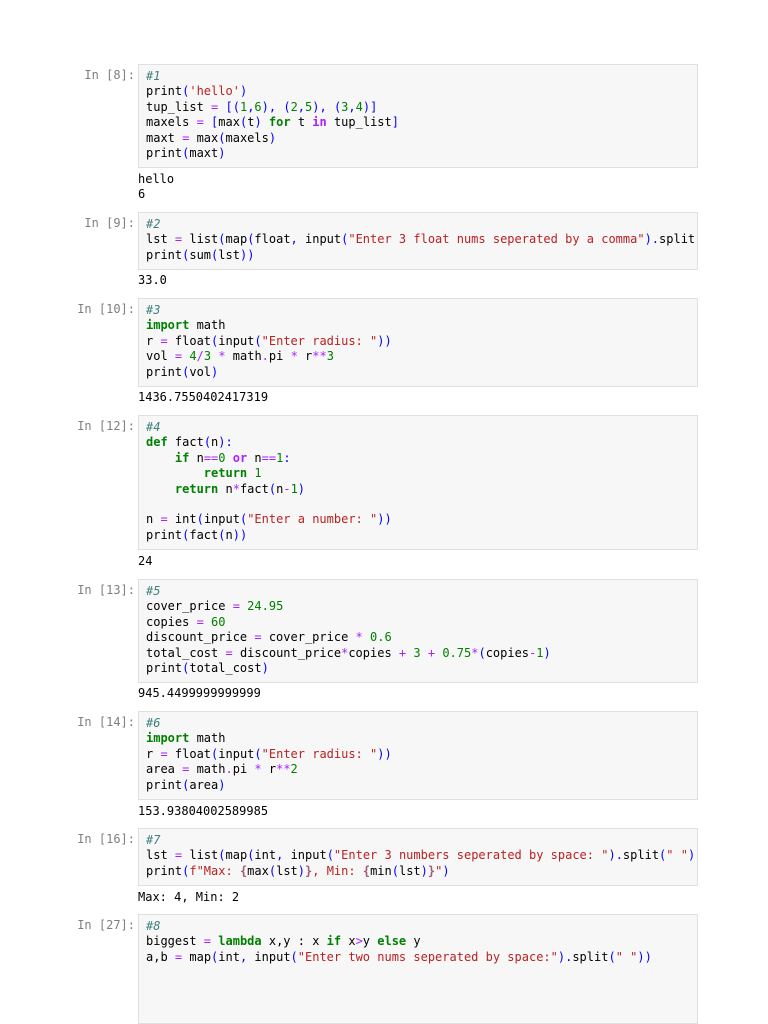 This screenshot has height=1024, width=768. What do you see at coordinates (392, 941) in the screenshot?
I see `code-token: else` at bounding box center [392, 941].